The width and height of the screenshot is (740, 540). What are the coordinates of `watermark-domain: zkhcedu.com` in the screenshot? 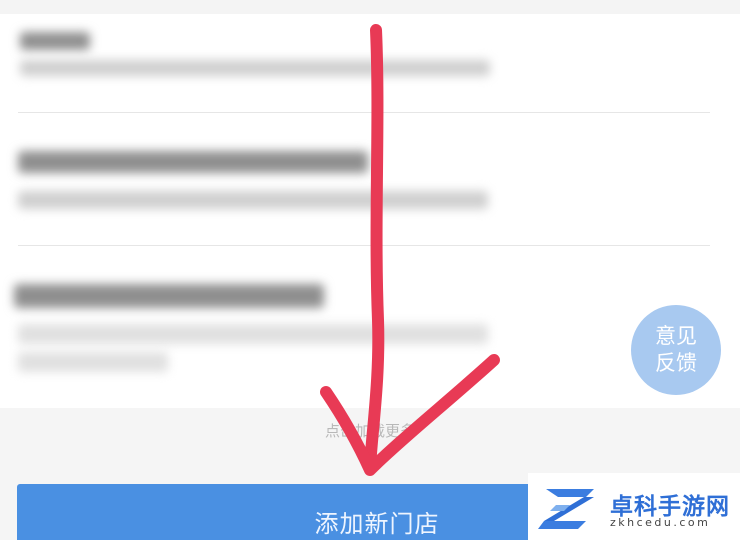 It's located at (660, 522).